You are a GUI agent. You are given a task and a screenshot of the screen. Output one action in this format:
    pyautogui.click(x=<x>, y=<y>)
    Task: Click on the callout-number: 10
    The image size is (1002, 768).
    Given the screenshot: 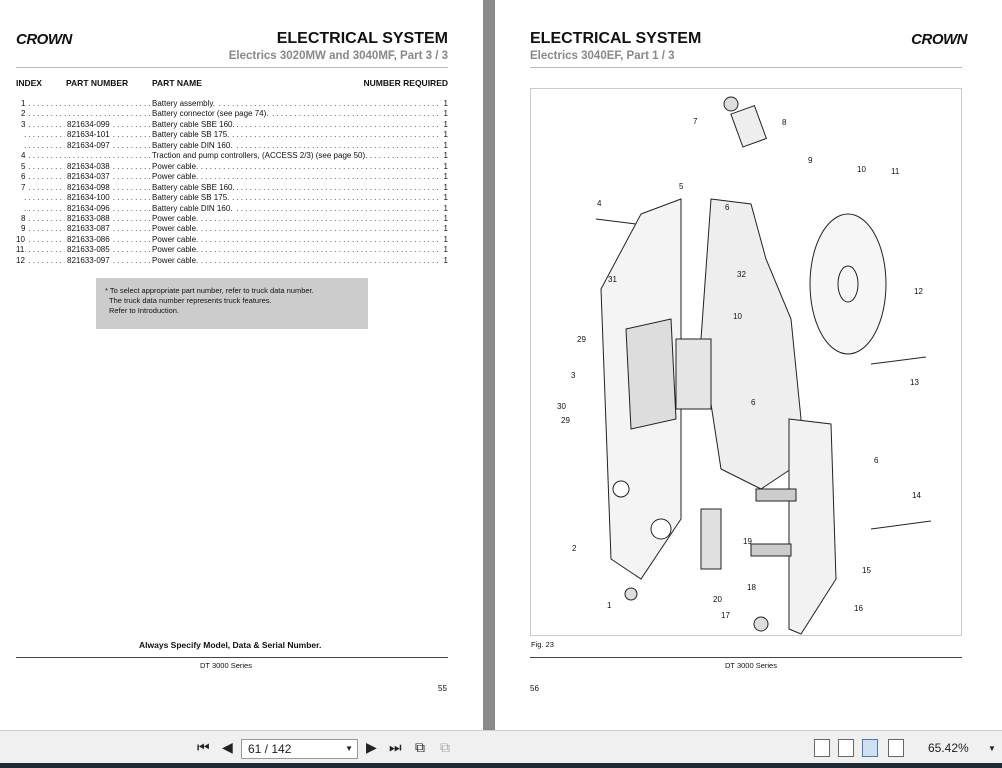 What is the action you would take?
    pyautogui.click(x=861, y=169)
    